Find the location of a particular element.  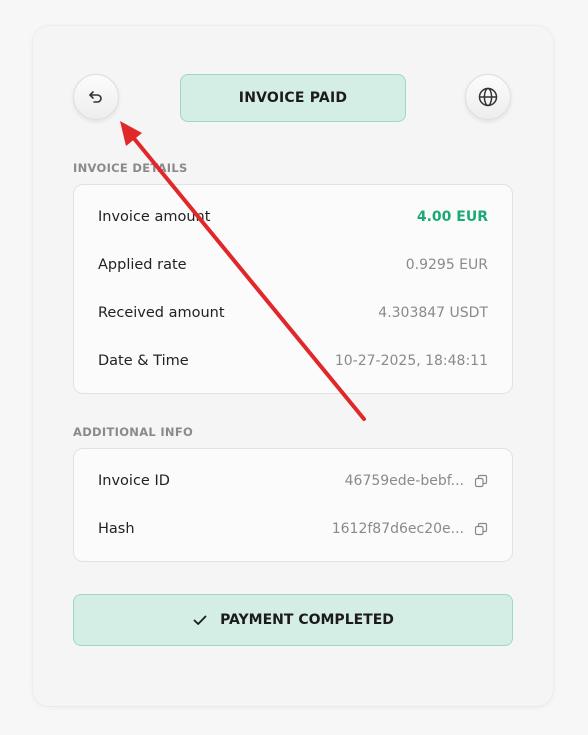

detail-value: 0.9295 EUR is located at coordinates (446, 265).